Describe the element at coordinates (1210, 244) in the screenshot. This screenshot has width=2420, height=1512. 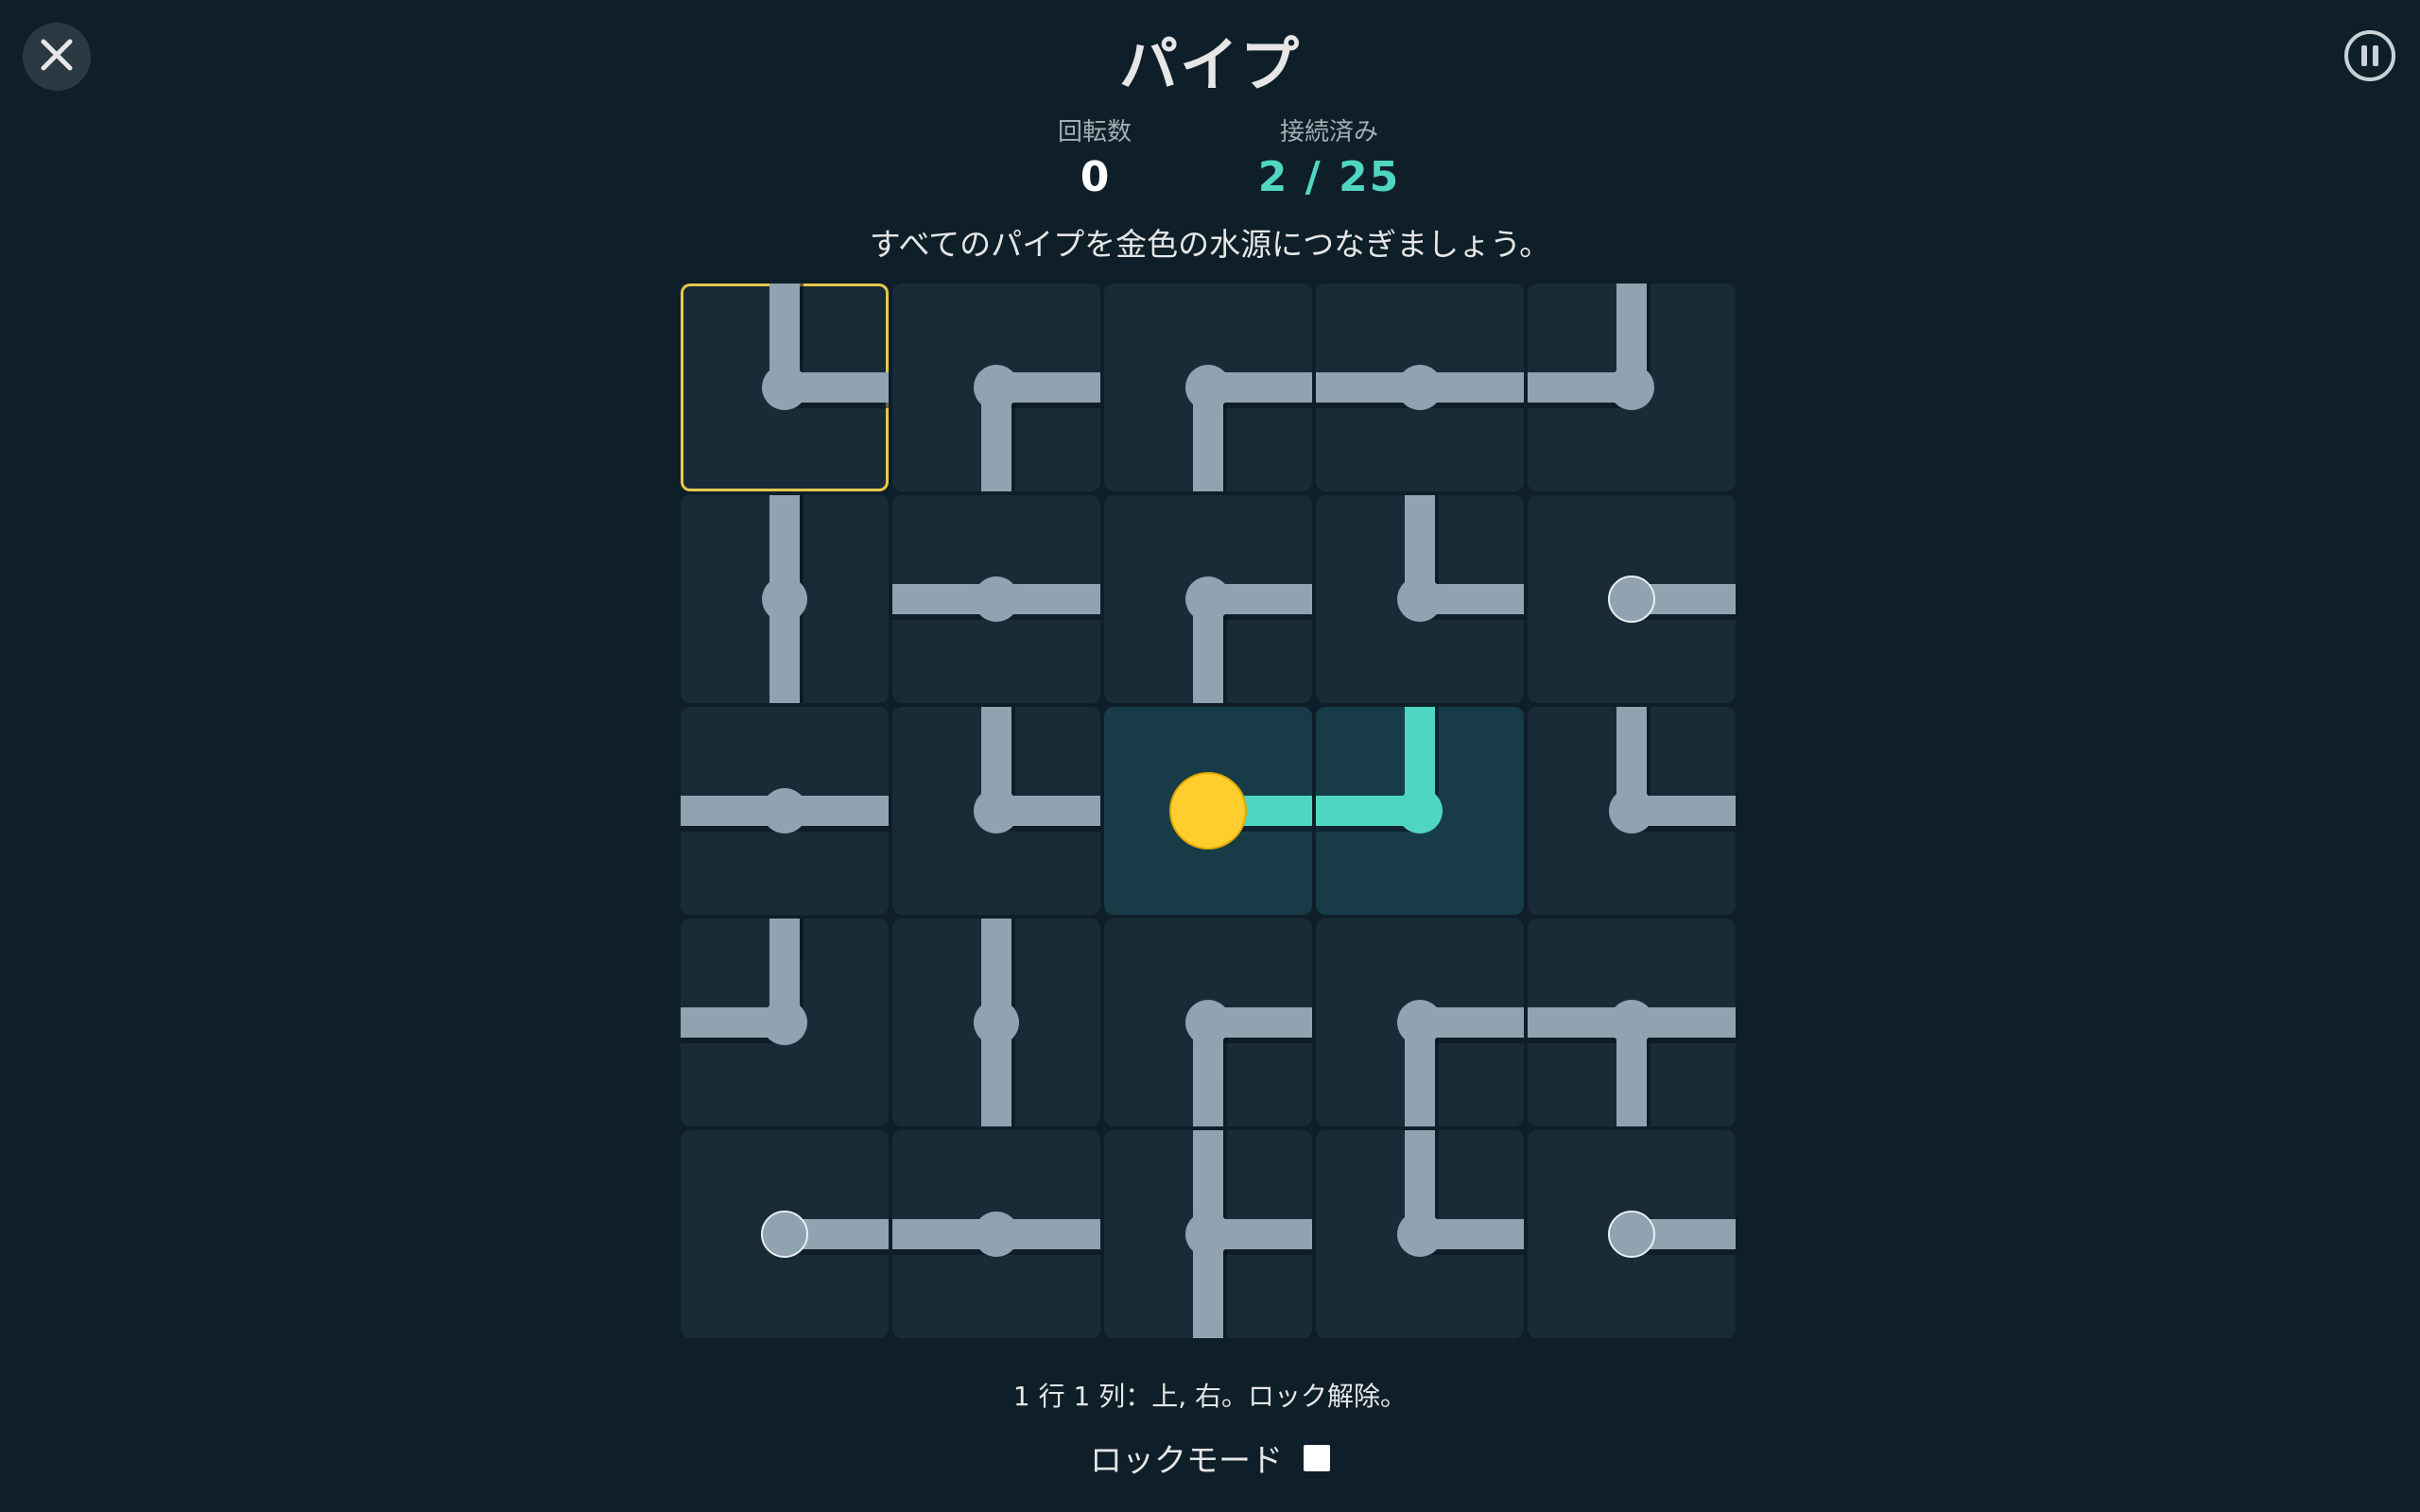
I see `instruction-text: すべてのパイプを金色の水源につなぎましょう。` at that location.